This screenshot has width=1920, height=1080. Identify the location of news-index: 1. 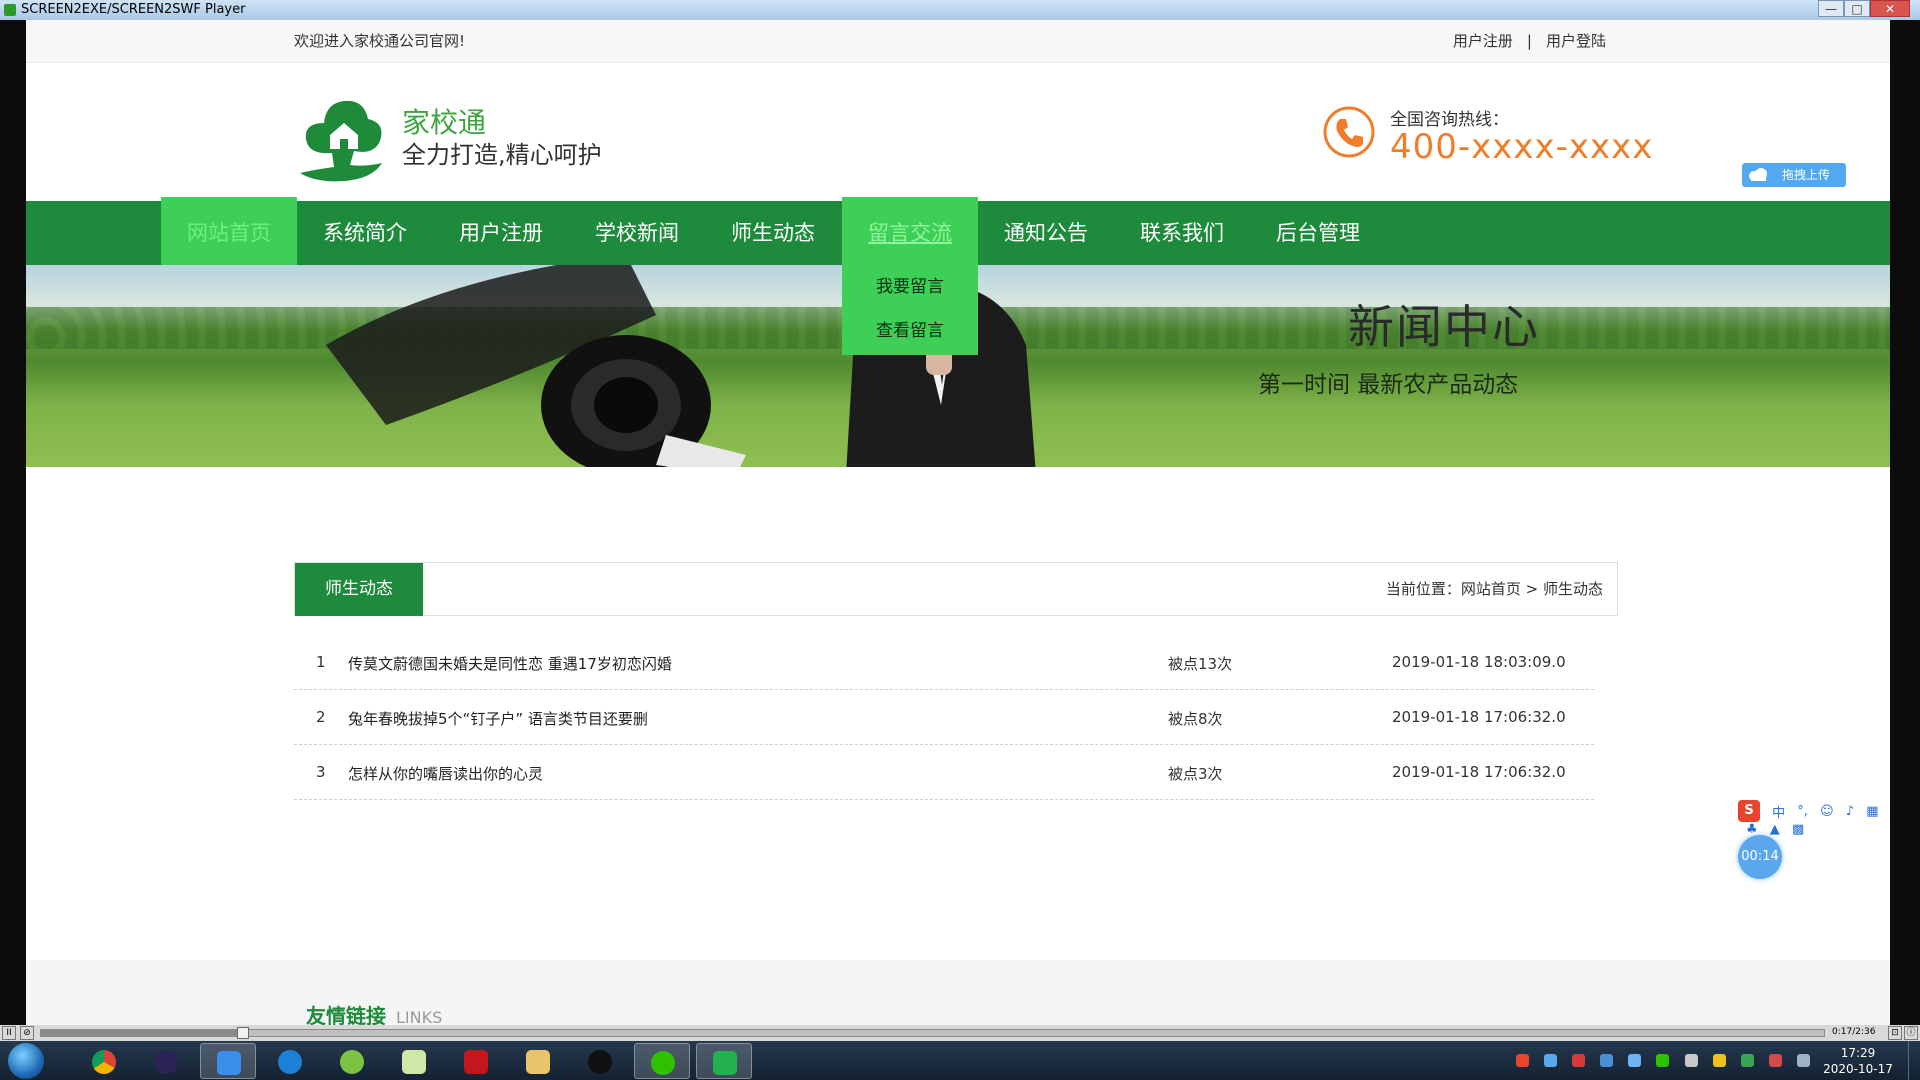
(321, 662).